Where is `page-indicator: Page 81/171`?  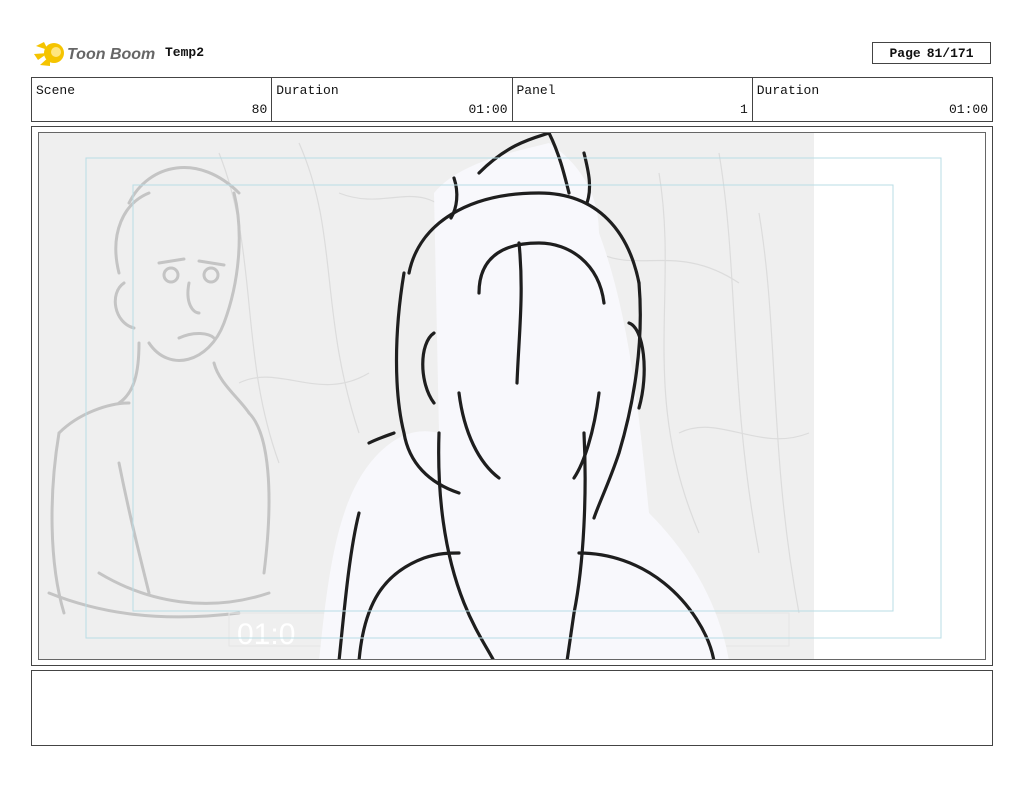 page-indicator: Page 81/171 is located at coordinates (931, 53).